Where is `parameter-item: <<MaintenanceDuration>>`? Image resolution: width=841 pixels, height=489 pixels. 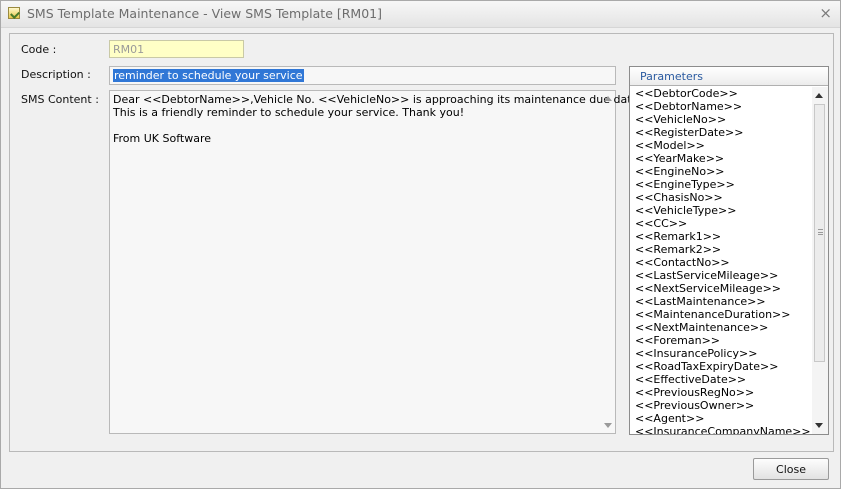
parameter-item: <<MaintenanceDuration>> is located at coordinates (721, 314).